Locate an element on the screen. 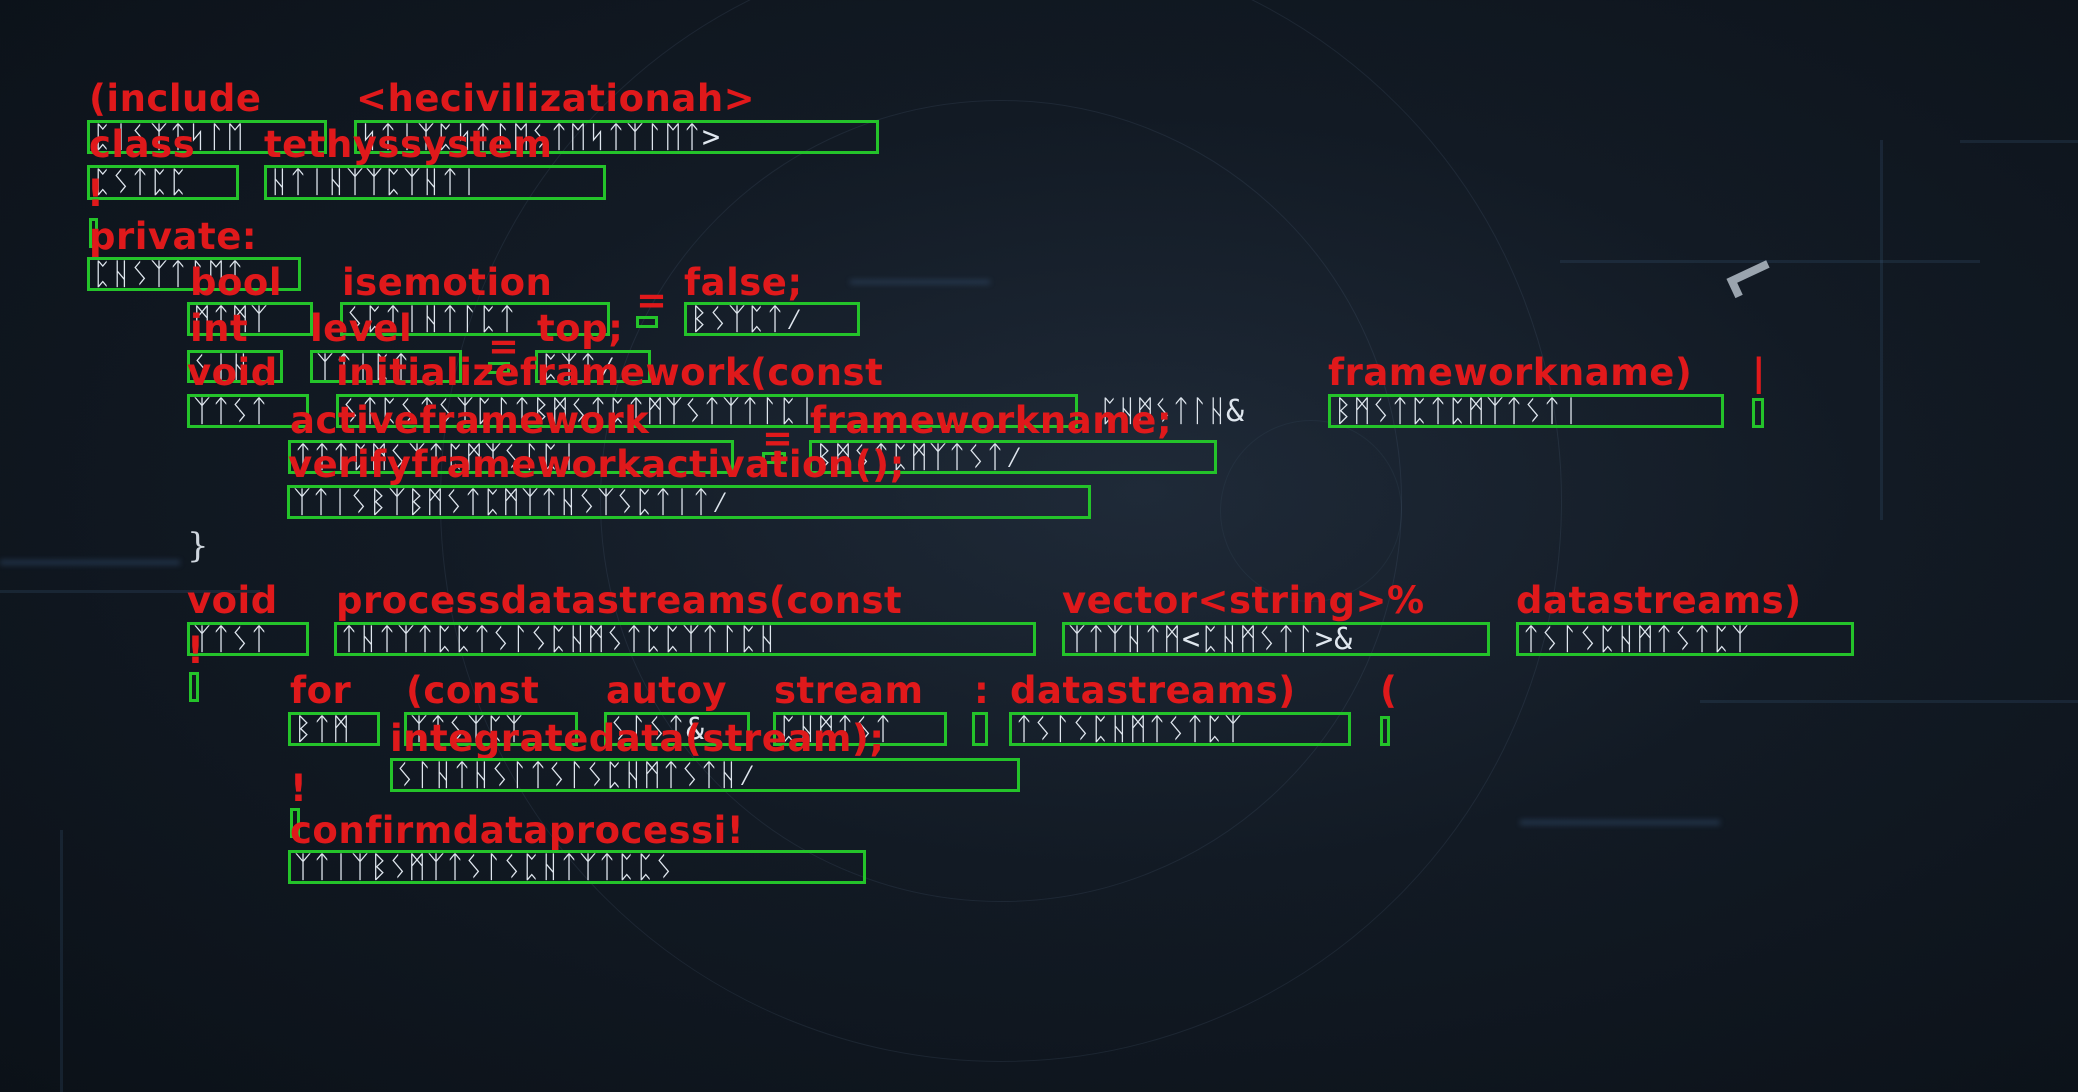 The height and width of the screenshot is (1092, 2078). label-tethyssystem: tethyssystem is located at coordinates (408, 144).